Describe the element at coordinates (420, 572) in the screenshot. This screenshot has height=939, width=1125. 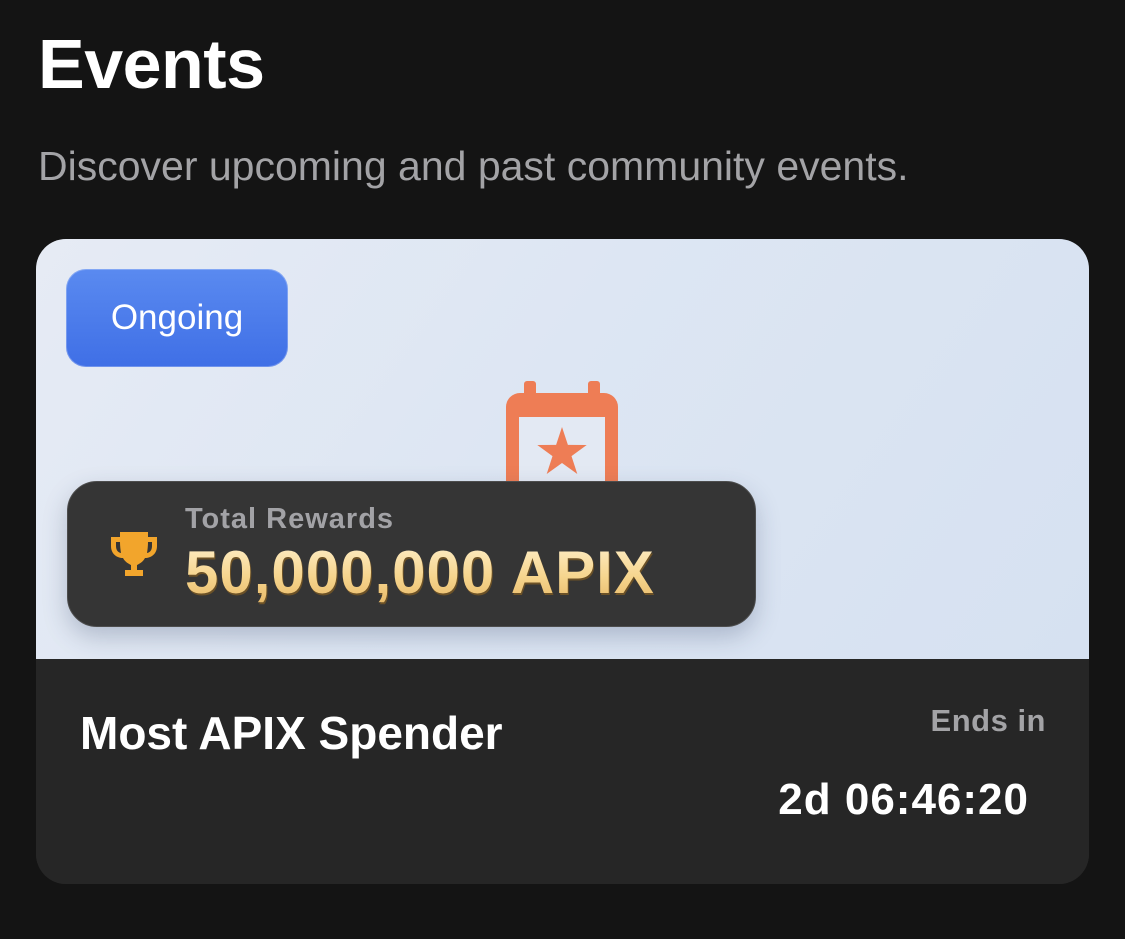
I see `rewards-amount: 50,000,000 APIX` at that location.